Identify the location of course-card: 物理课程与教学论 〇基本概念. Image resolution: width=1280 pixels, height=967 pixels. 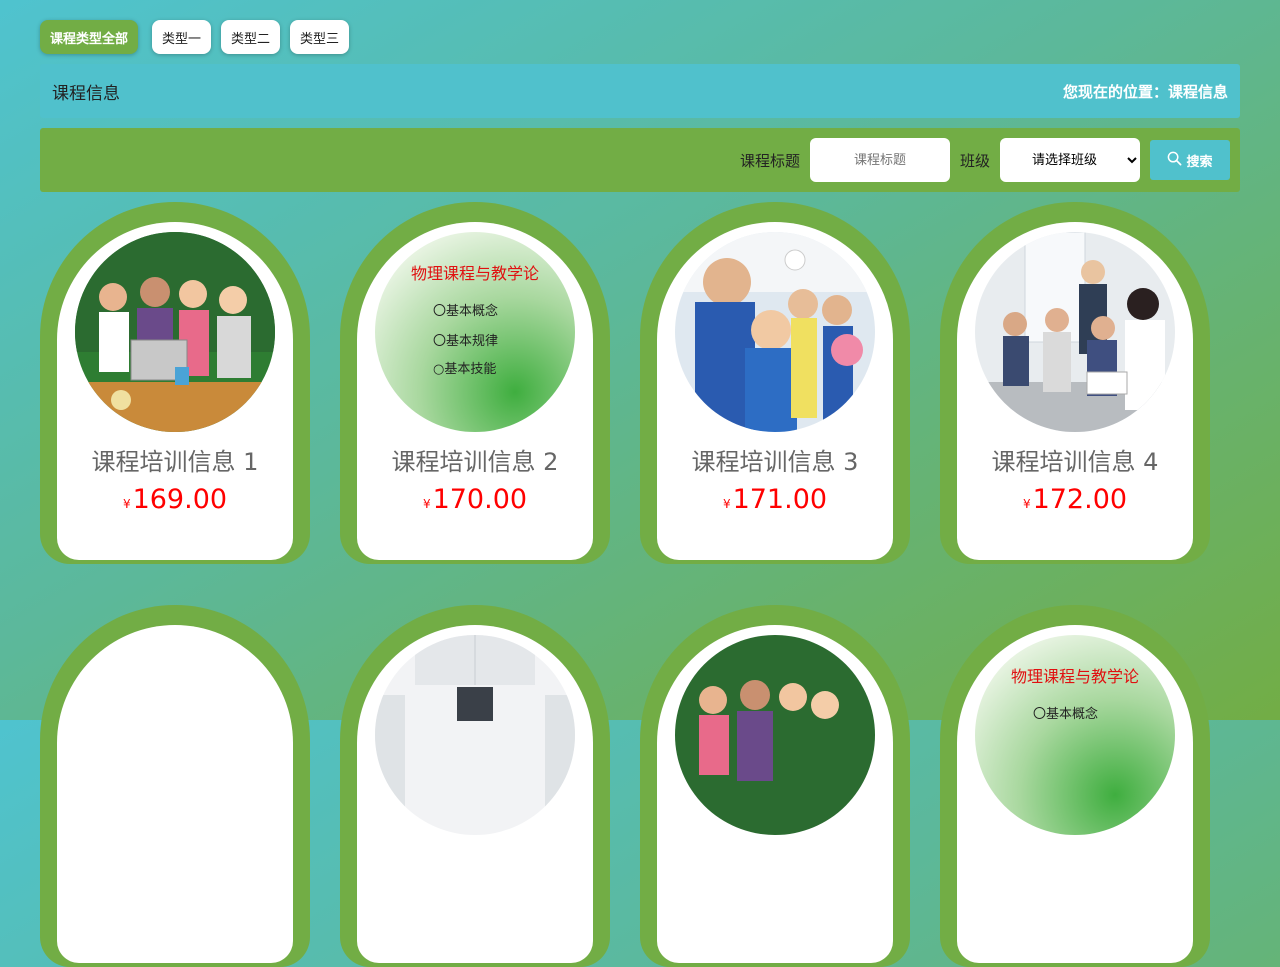
(1075, 786).